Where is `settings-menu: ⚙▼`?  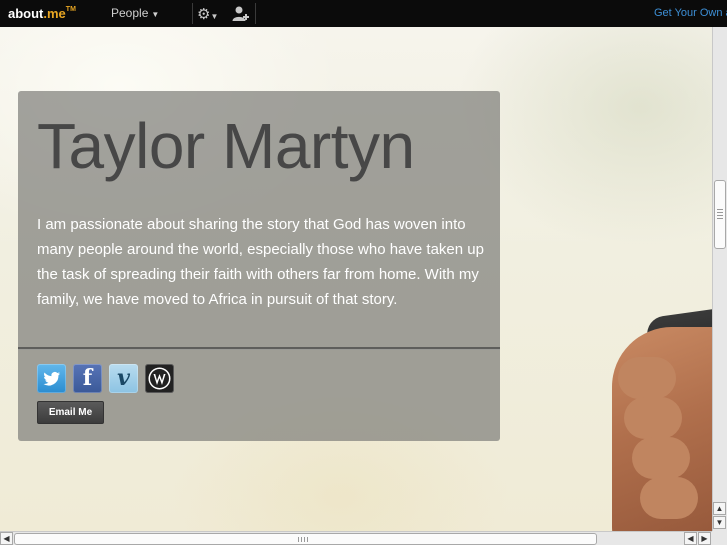
settings-menu: ⚙▼ is located at coordinates (207, 14).